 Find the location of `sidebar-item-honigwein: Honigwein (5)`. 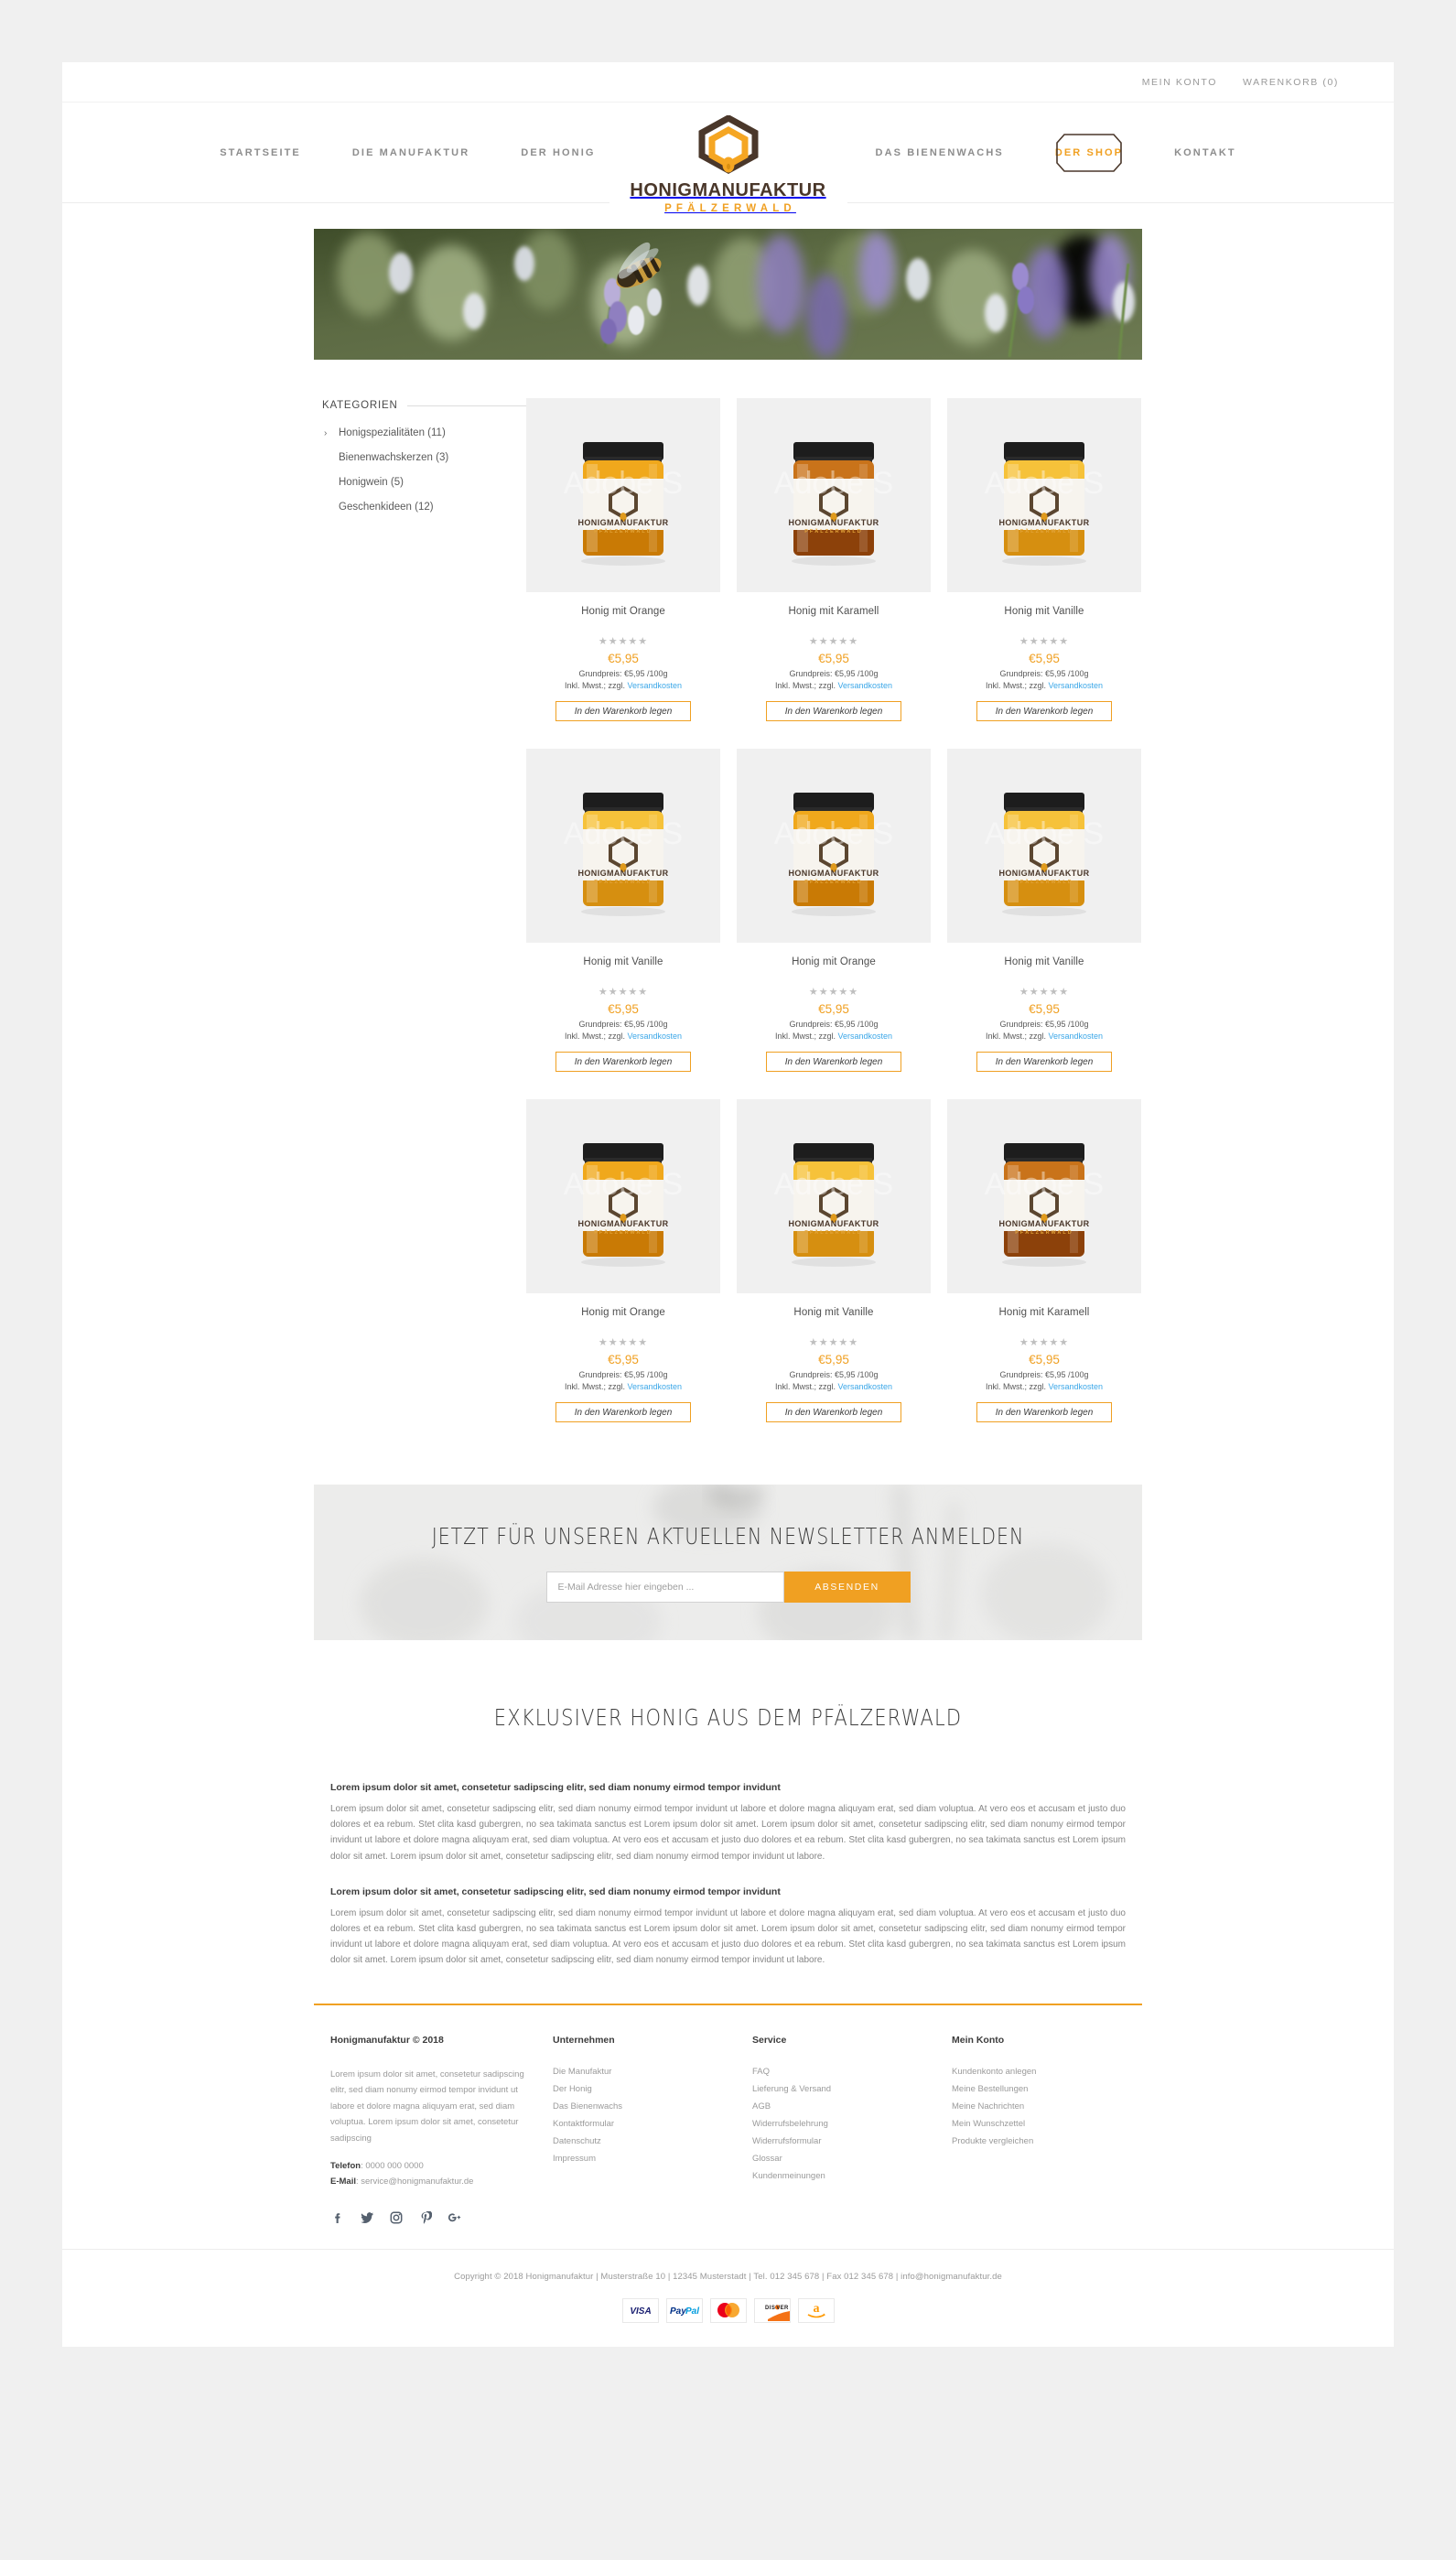

sidebar-item-honigwein: Honigwein (5) is located at coordinates (424, 482).